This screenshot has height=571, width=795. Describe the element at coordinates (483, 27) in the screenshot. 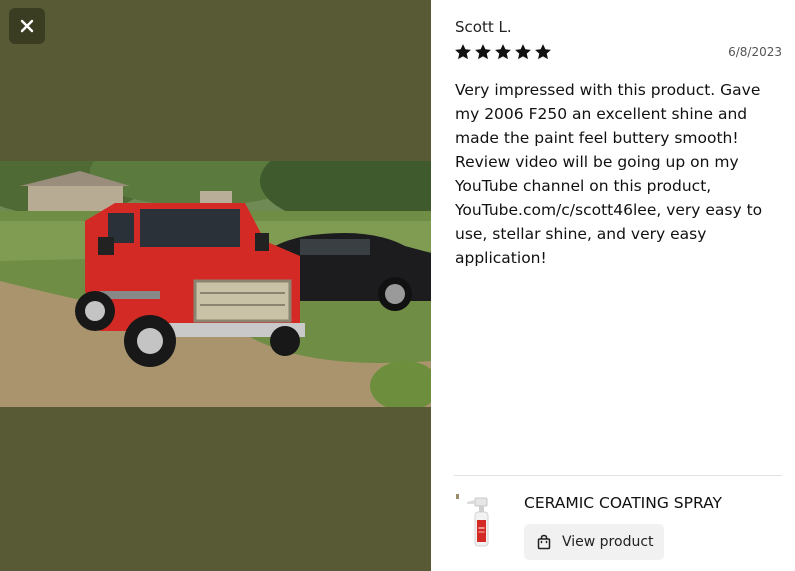

I see `reviewer-name: Scott L.` at that location.